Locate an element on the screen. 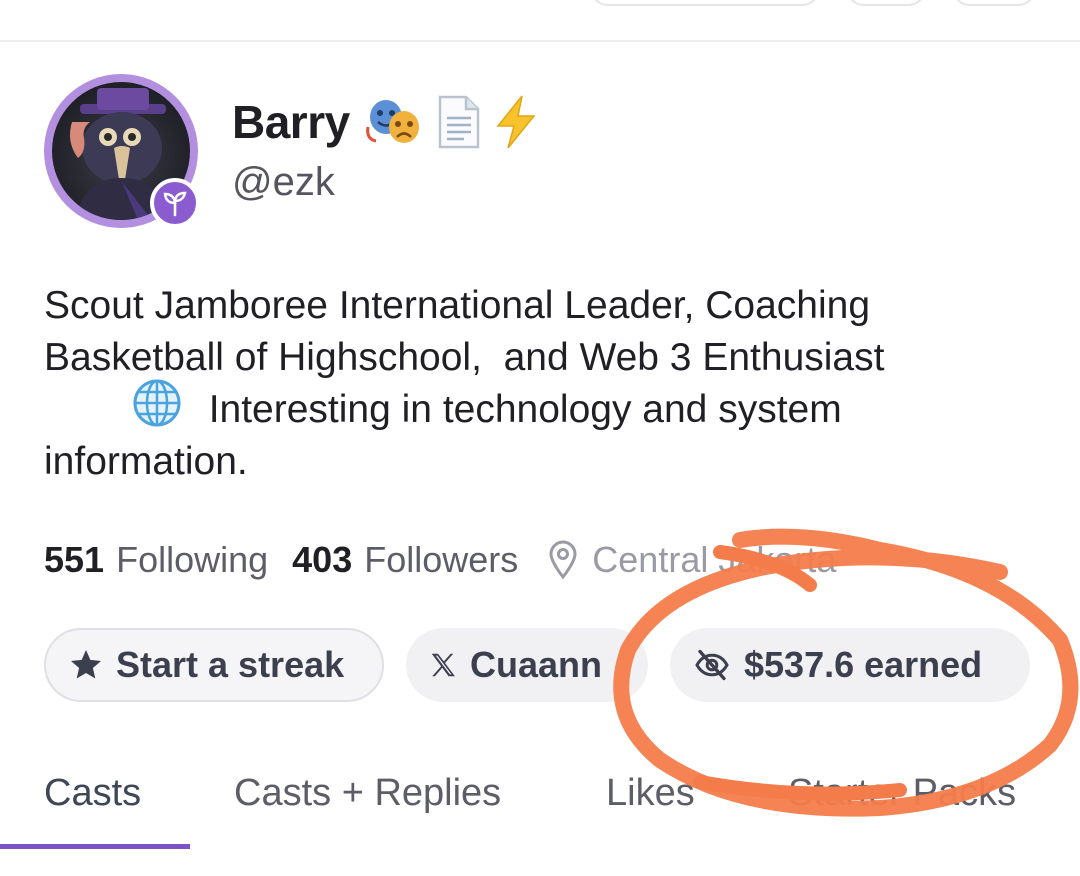  x-account-button: Cuaann is located at coordinates (527, 665).